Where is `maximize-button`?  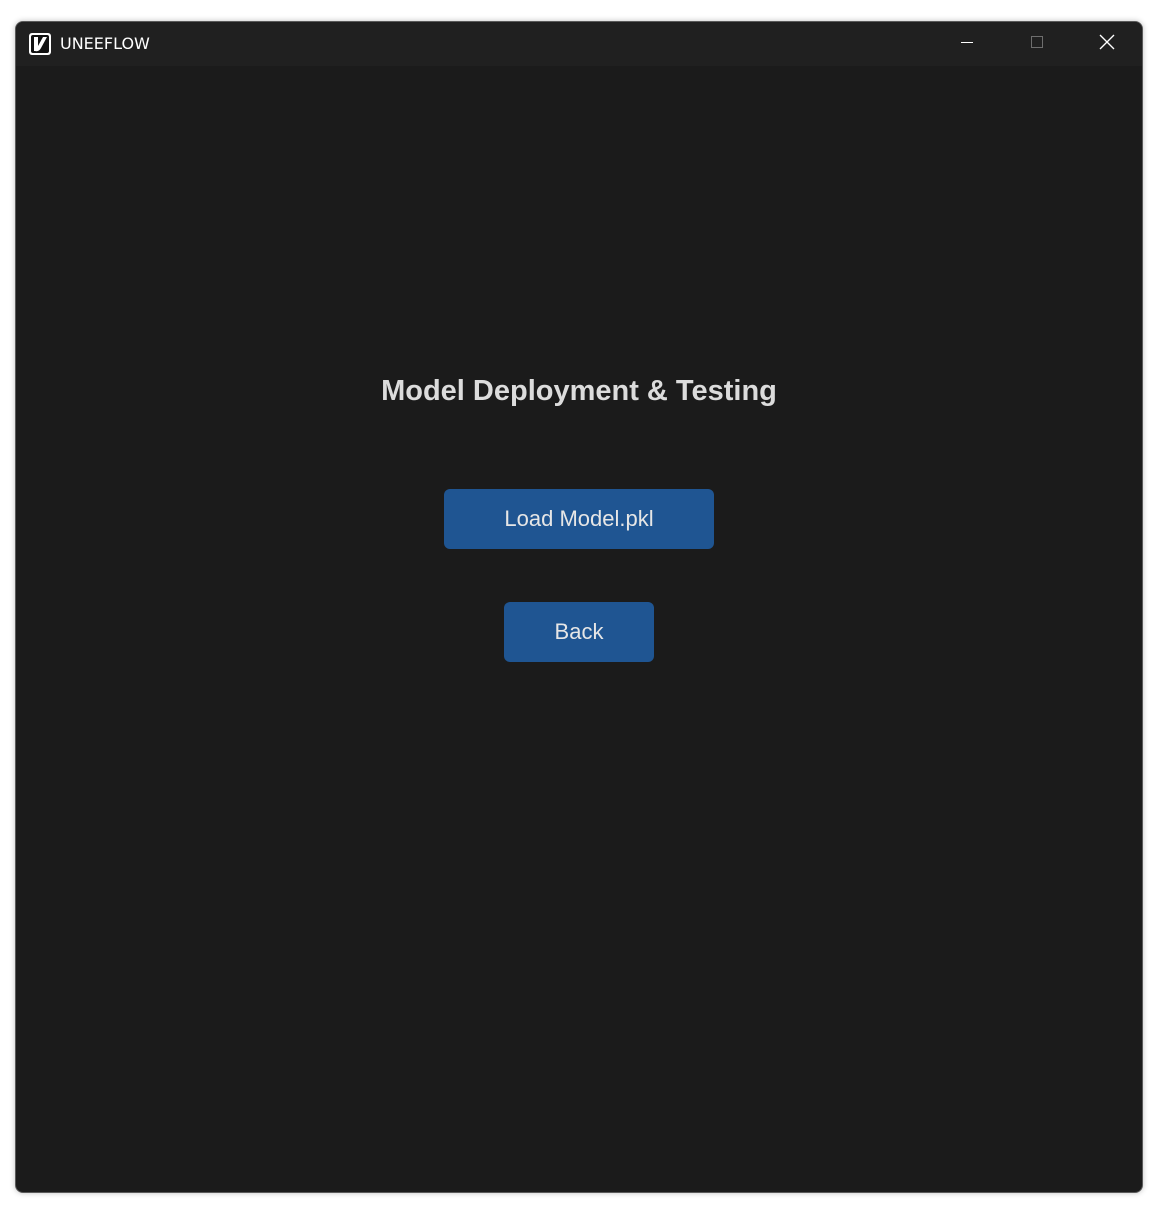 maximize-button is located at coordinates (1037, 44).